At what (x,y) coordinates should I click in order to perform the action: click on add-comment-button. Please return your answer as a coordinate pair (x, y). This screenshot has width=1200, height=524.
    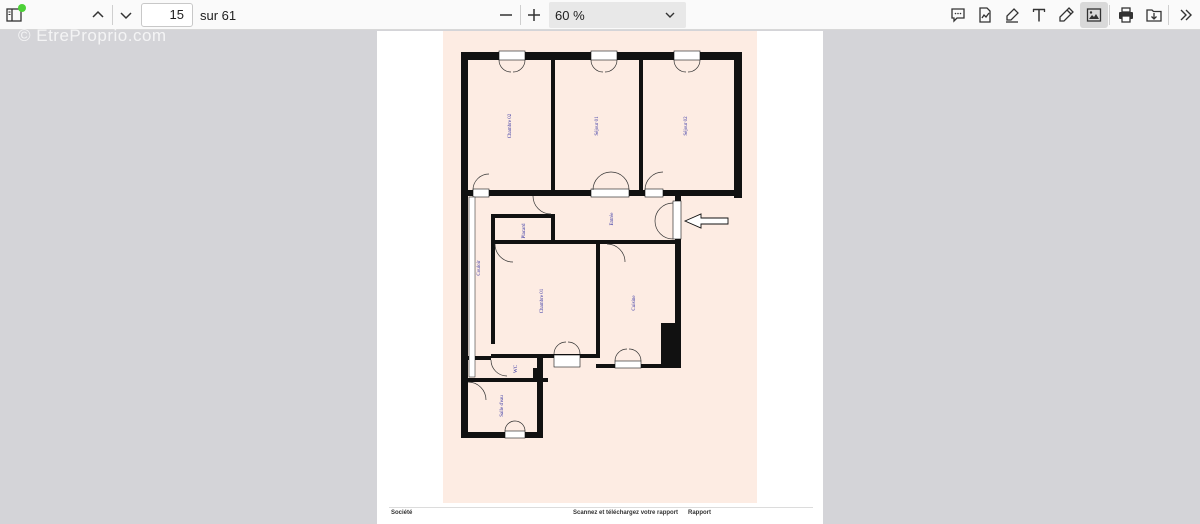
    Looking at the image, I should click on (958, 15).